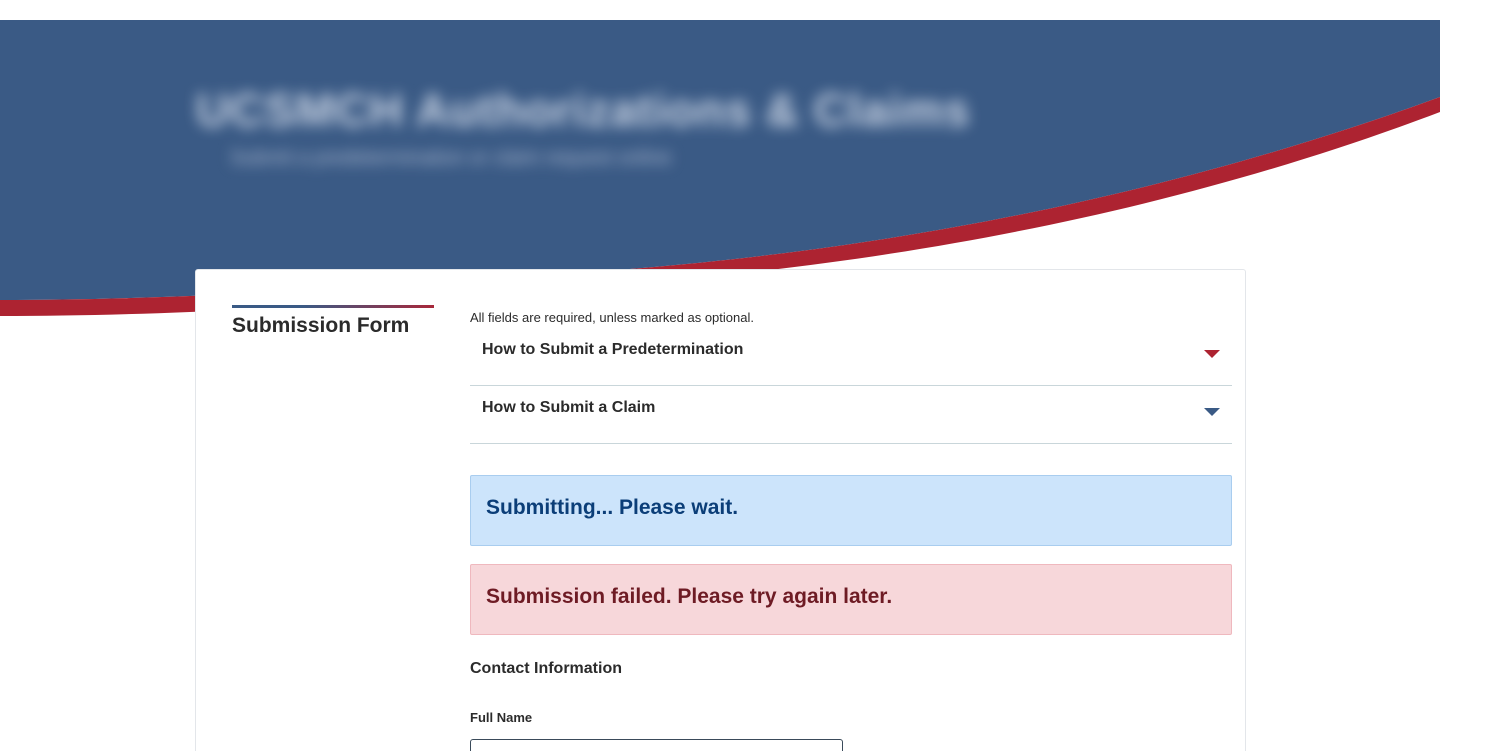 The width and height of the screenshot is (1495, 751). What do you see at coordinates (333, 306) in the screenshot?
I see `section-title-rule` at bounding box center [333, 306].